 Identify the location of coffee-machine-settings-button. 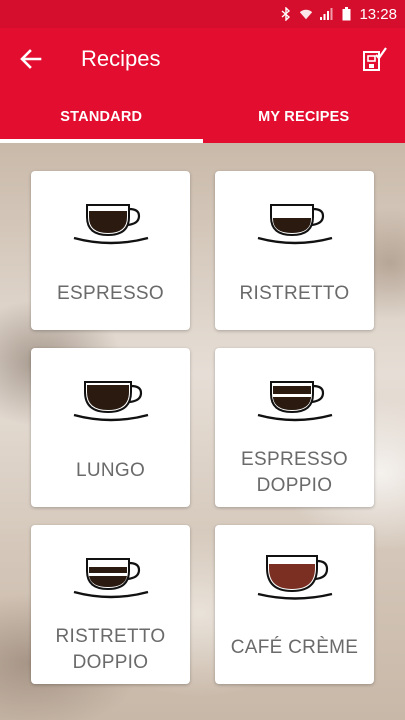
(374, 59).